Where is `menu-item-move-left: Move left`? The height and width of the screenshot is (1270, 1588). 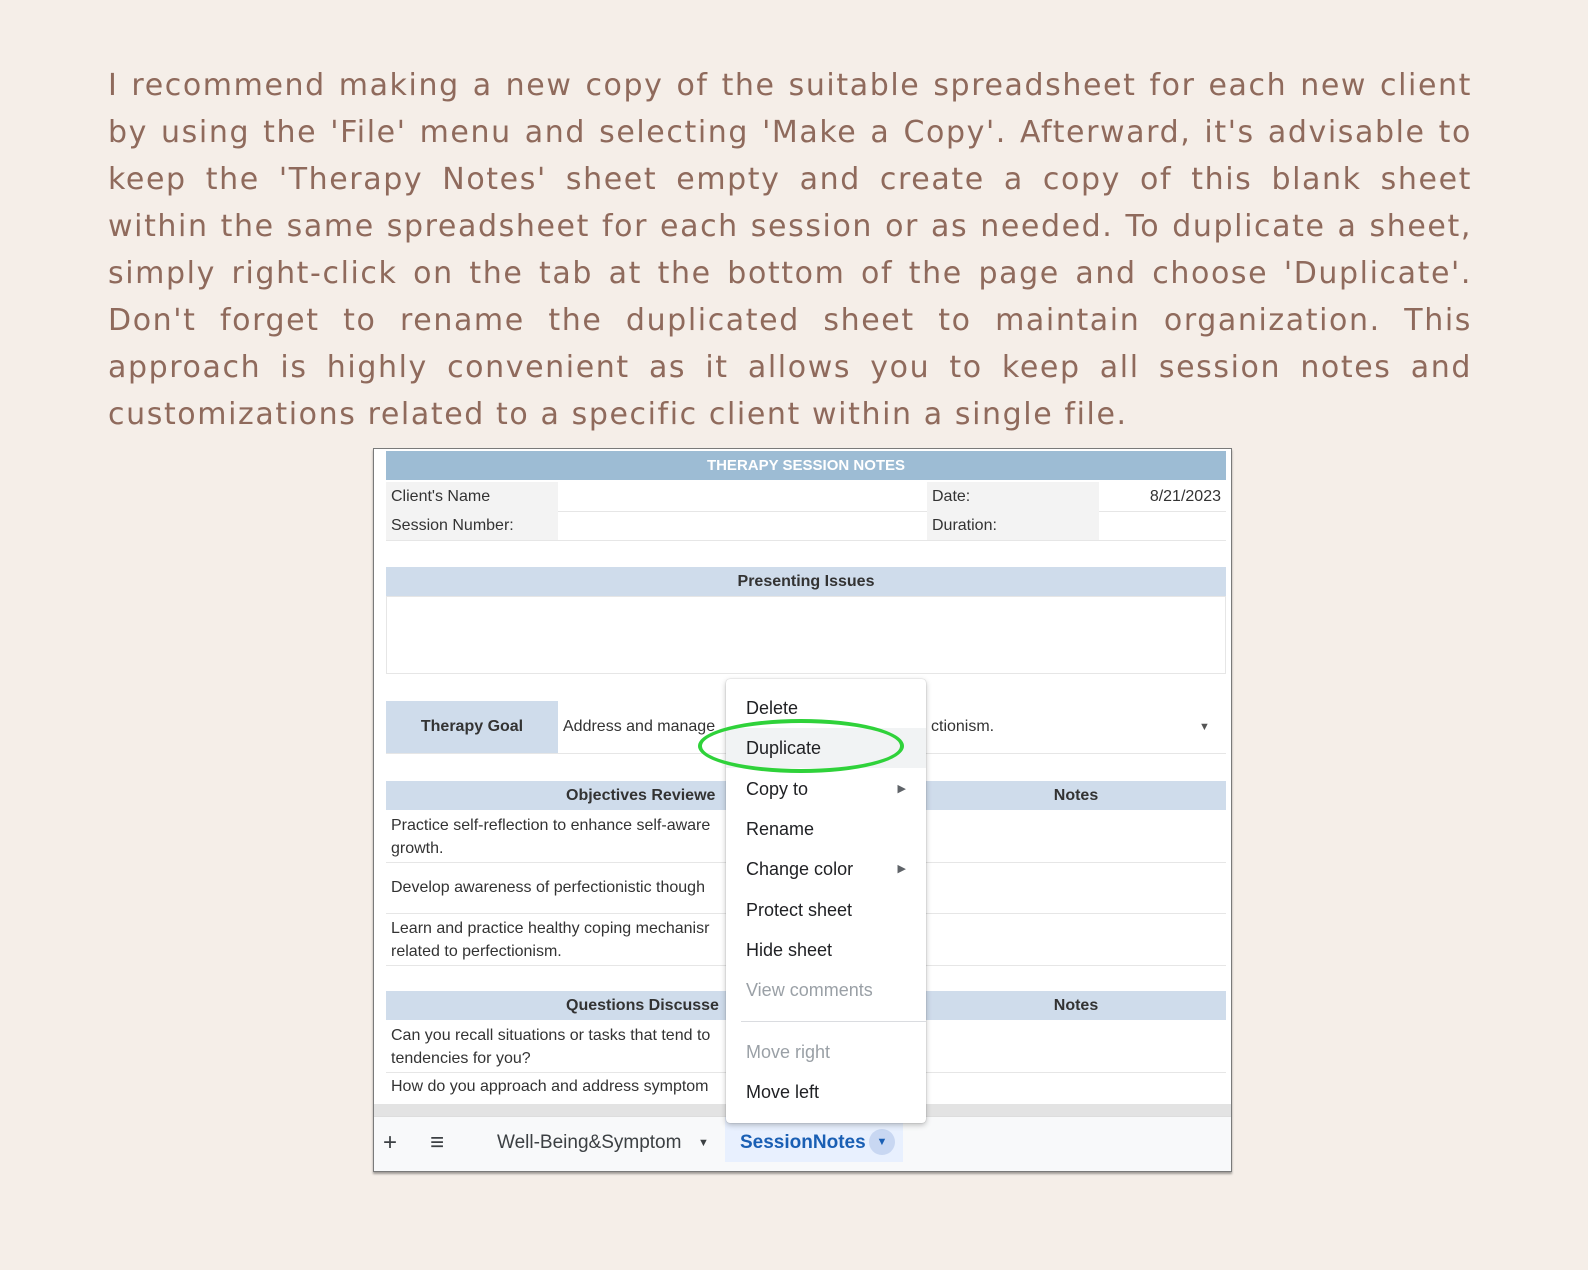
menu-item-move-left: Move left is located at coordinates (826, 1092).